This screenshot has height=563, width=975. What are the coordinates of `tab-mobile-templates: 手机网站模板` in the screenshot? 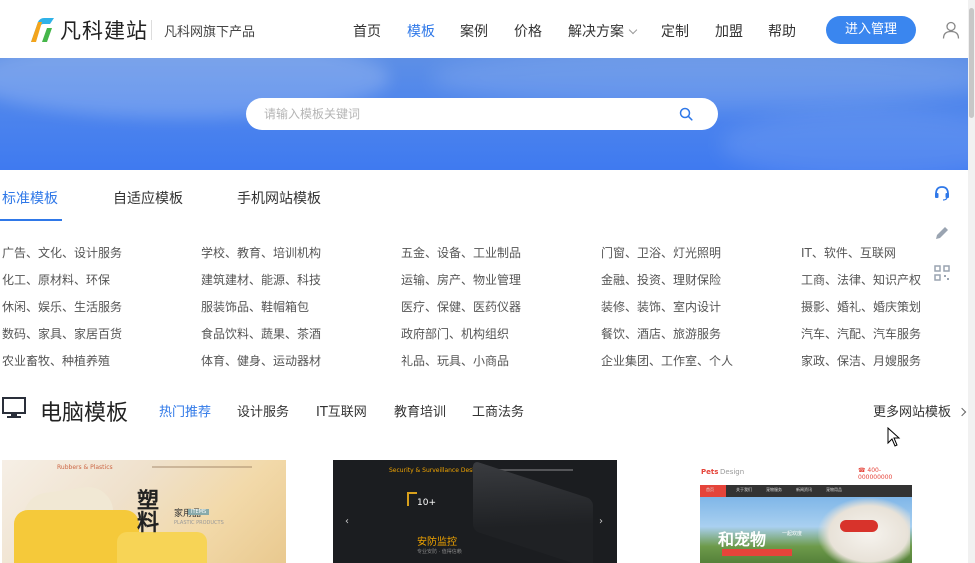 It's located at (279, 198).